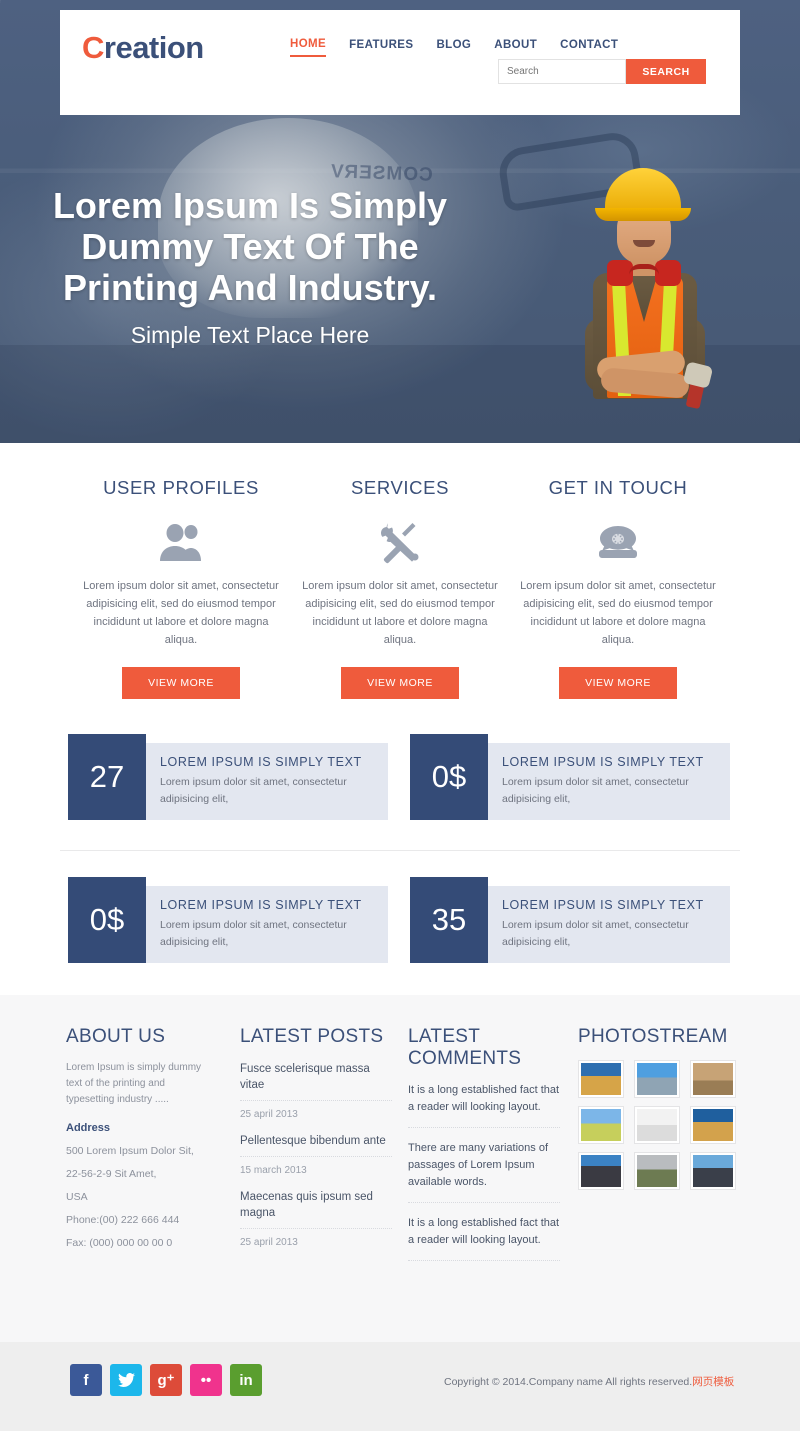  Describe the element at coordinates (77, 1197) in the screenshot. I see `address-line: USA` at that location.